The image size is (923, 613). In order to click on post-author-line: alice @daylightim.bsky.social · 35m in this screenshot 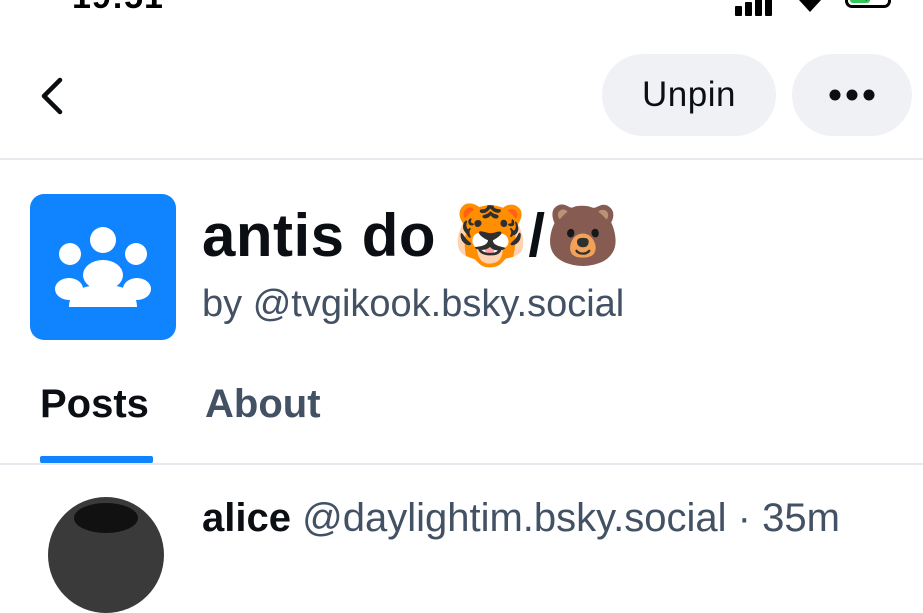, I will do `click(521, 518)`.